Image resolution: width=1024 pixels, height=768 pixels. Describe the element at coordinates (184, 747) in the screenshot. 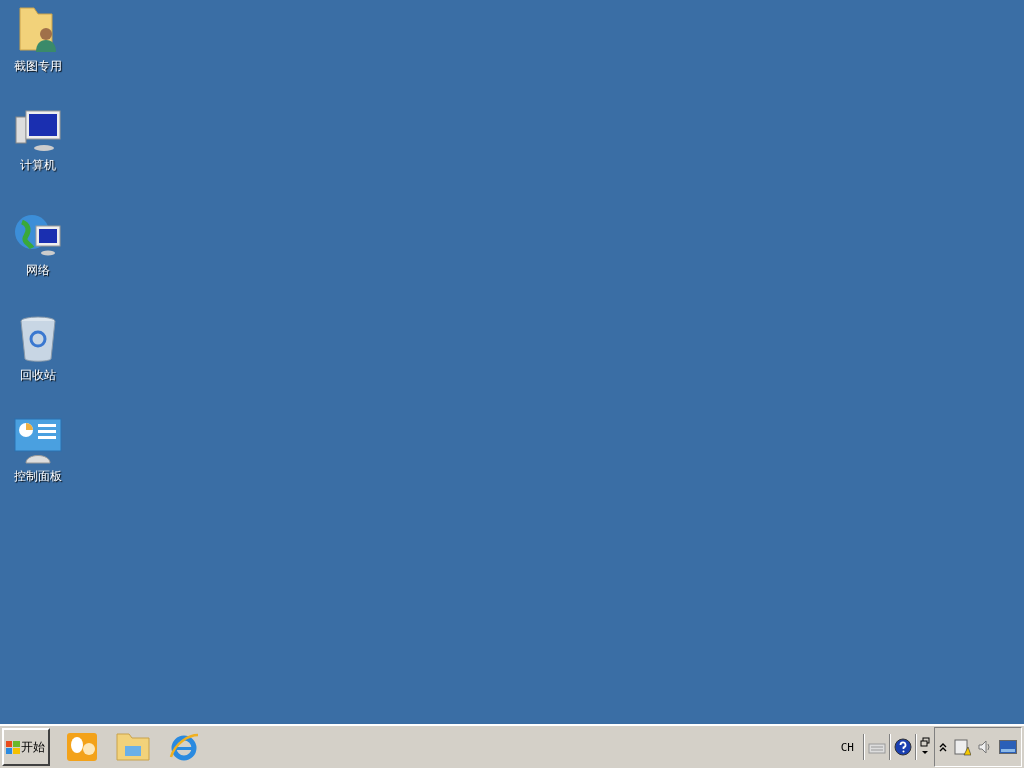

I see `browser-icon` at that location.